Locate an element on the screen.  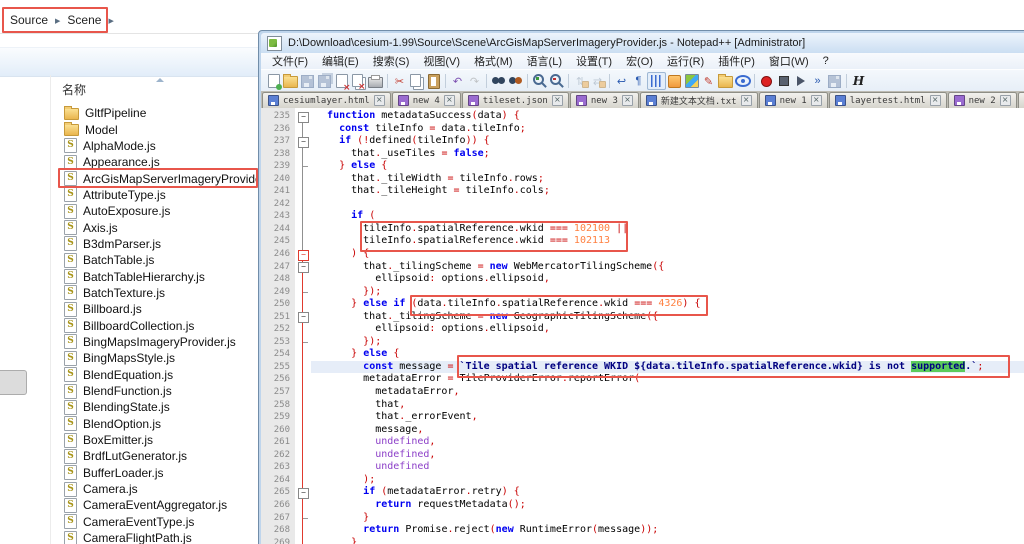
macro-save-icon is located at coordinates (834, 81).